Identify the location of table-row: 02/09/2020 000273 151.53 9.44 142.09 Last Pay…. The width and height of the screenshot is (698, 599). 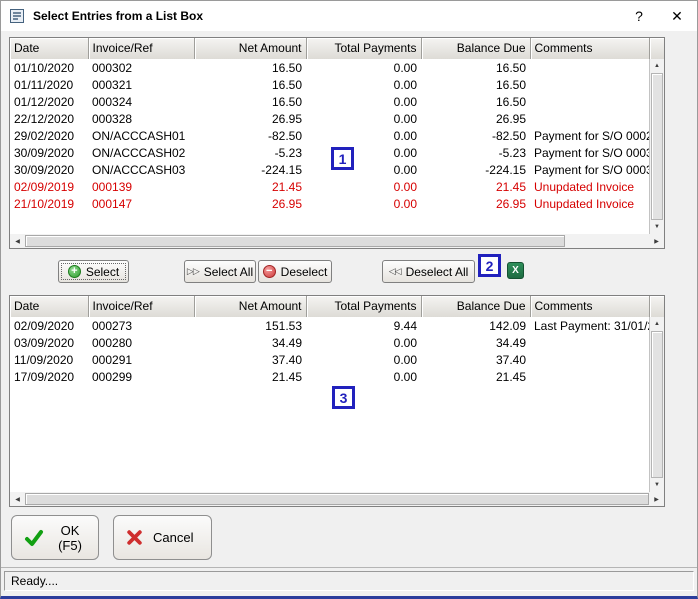
(329, 325).